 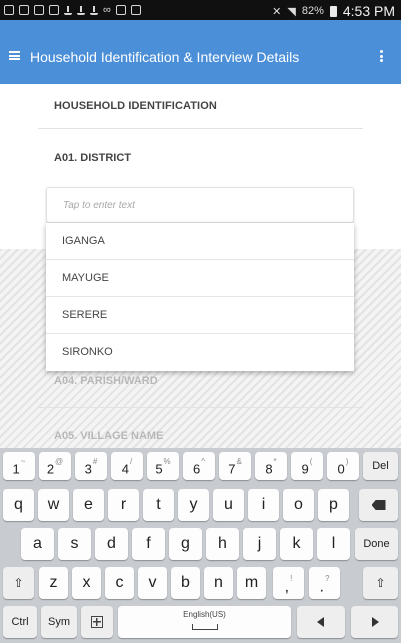 What do you see at coordinates (381, 56) in the screenshot?
I see `more-vert-icon` at bounding box center [381, 56].